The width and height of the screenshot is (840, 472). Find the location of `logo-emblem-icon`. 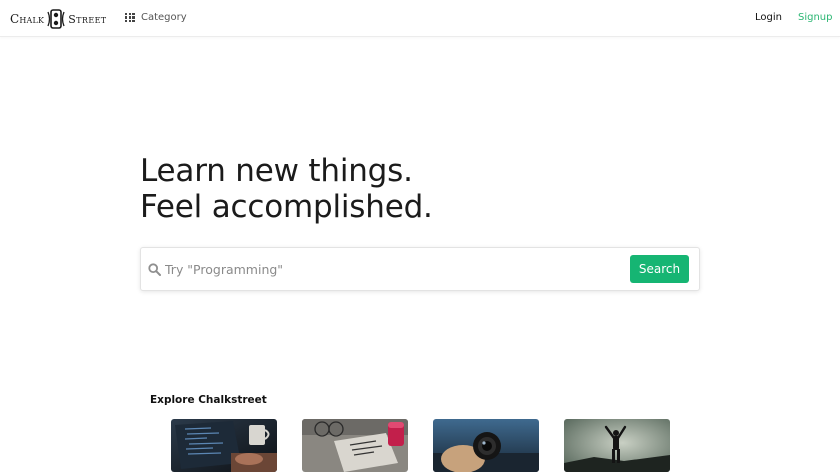

logo-emblem-icon is located at coordinates (56, 19).